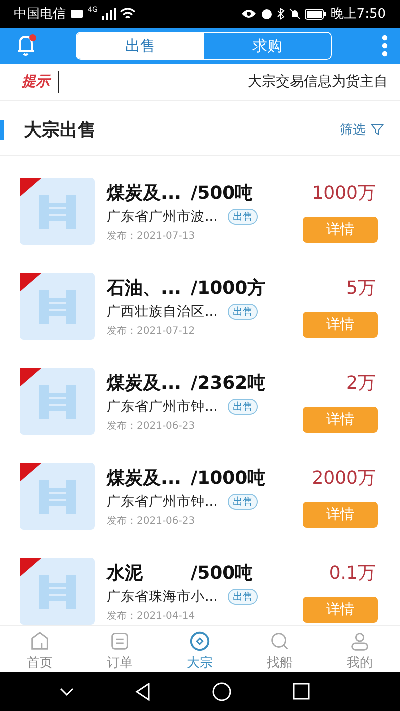  I want to click on nav-tab: 大宗, so click(200, 649).